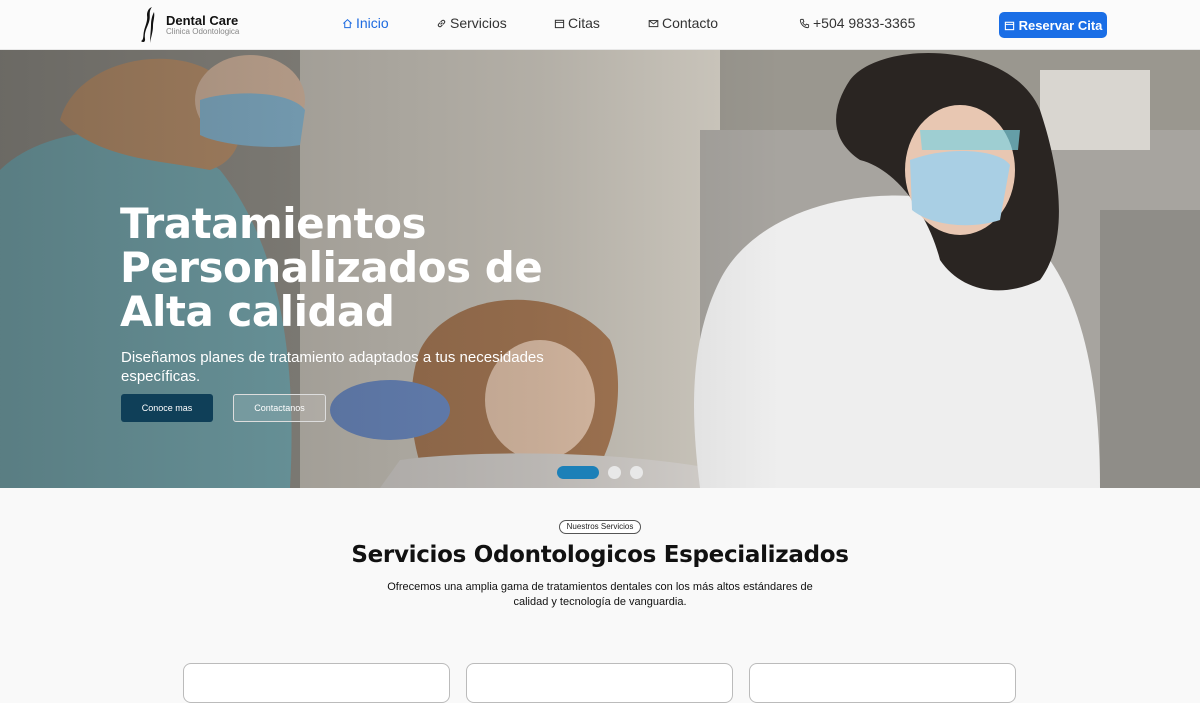 This screenshot has height=703, width=1200. Describe the element at coordinates (203, 31) in the screenshot. I see `brand-subtitle: Clinica Odontologica` at that location.